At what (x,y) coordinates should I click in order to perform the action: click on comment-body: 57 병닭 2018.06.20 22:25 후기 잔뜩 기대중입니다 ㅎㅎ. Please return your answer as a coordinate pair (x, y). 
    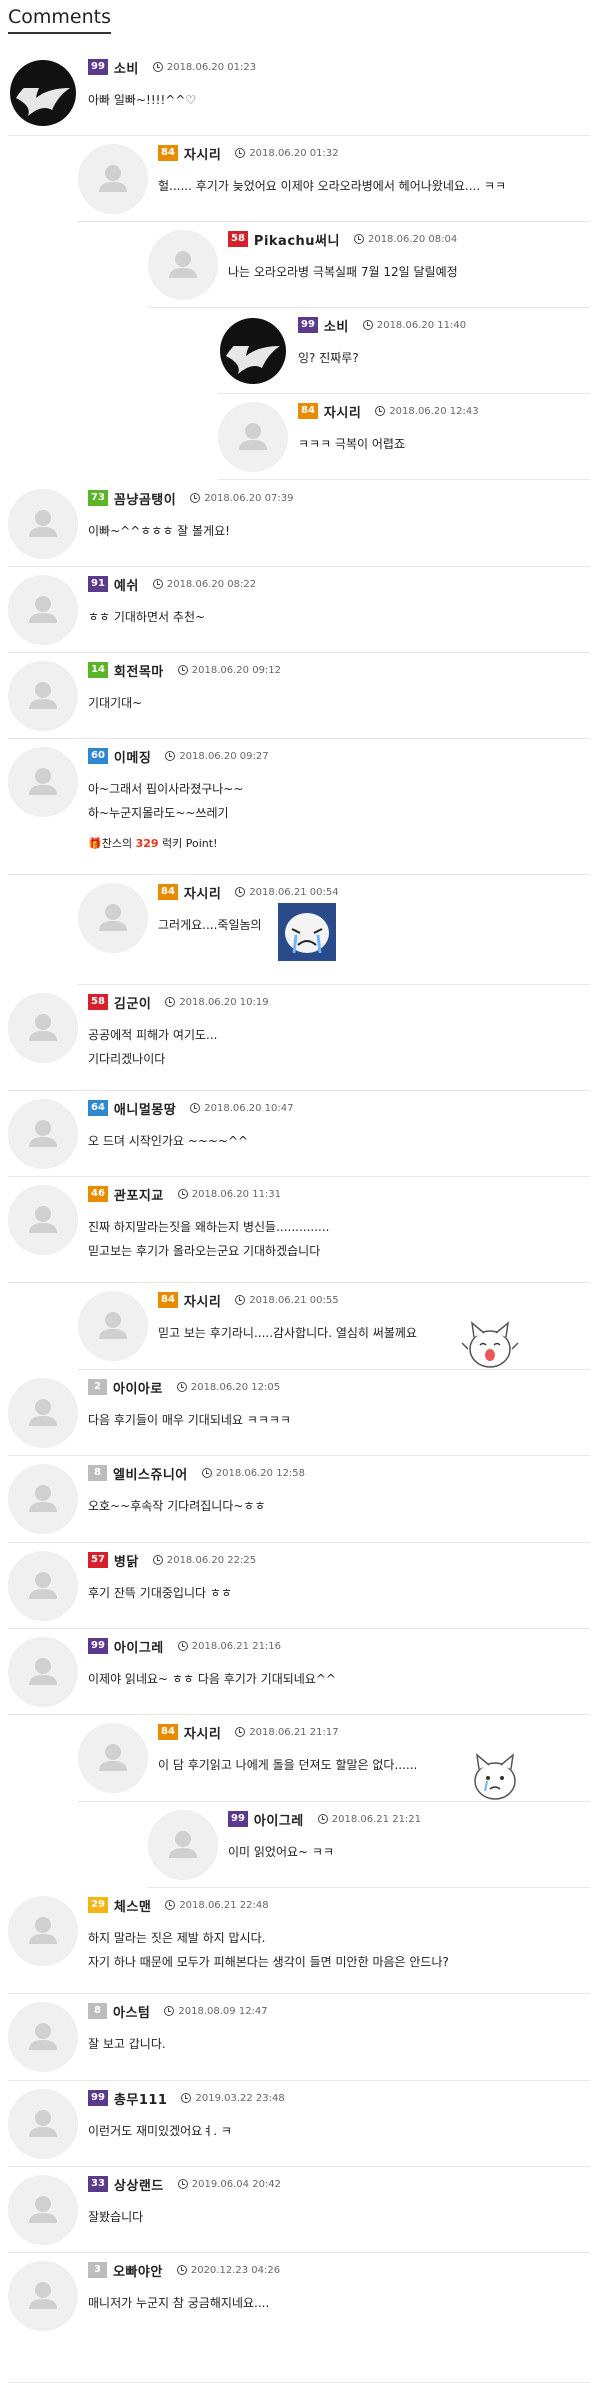
    Looking at the image, I should click on (339, 1578).